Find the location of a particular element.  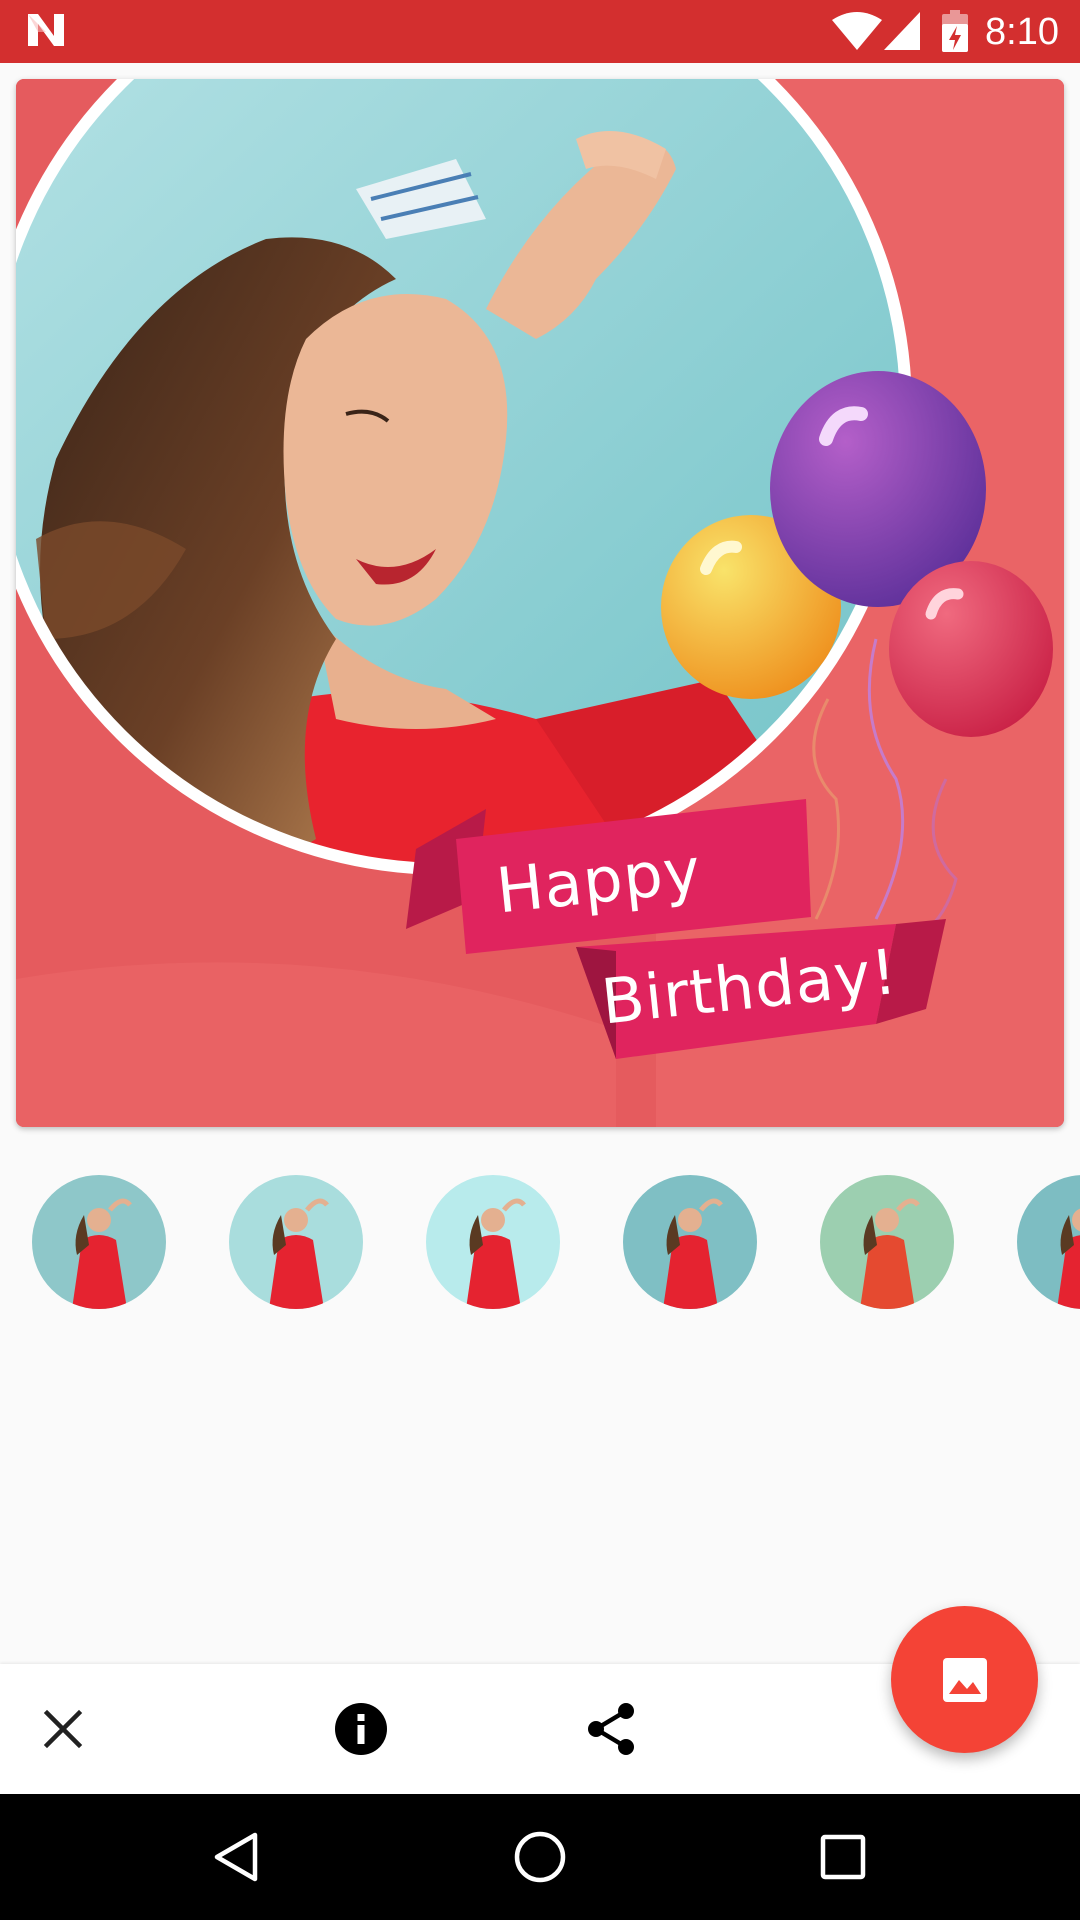

clock: 8:10 is located at coordinates (1022, 32).